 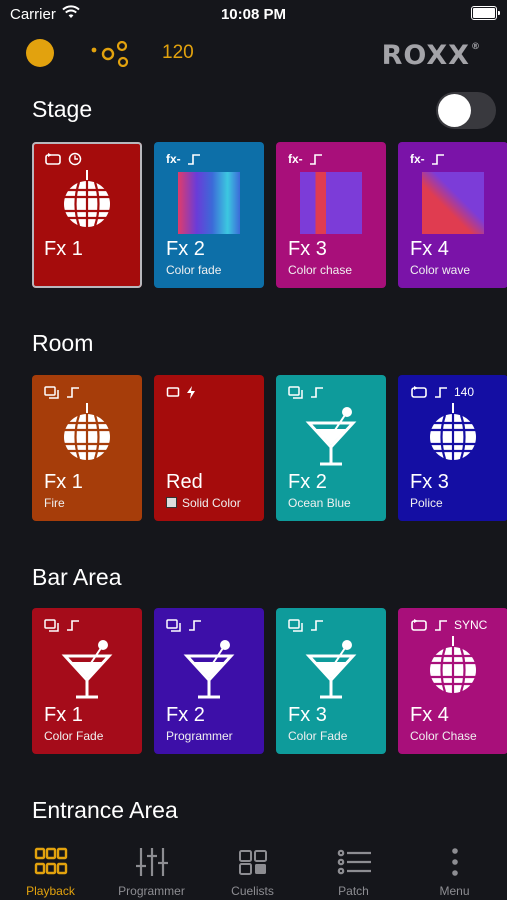 I want to click on status-time: 10:08 PM, so click(x=253, y=14).